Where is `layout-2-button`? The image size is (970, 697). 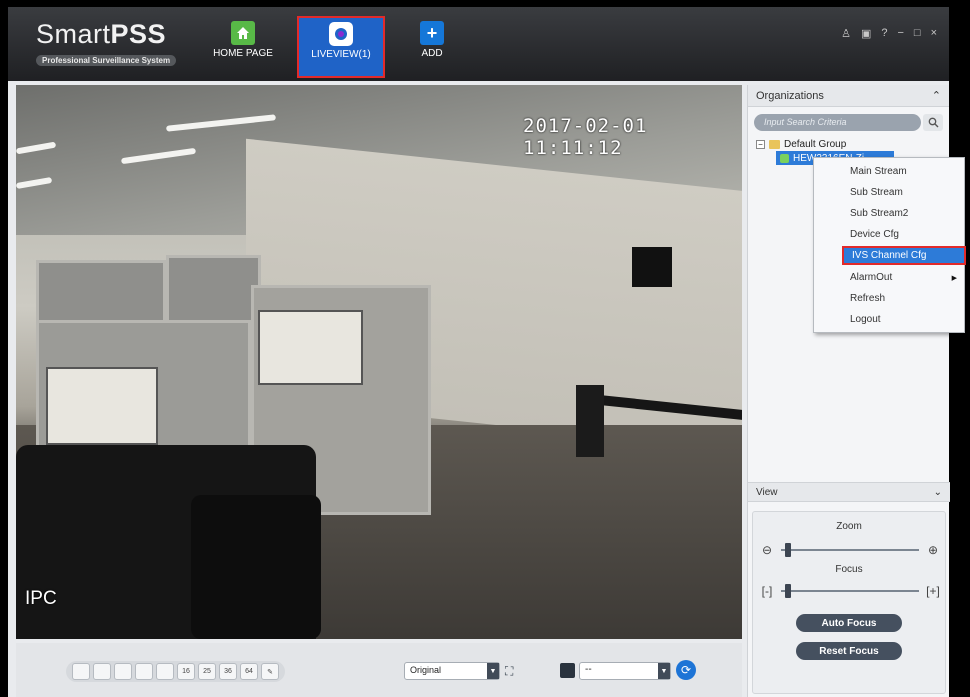 layout-2-button is located at coordinates (102, 671).